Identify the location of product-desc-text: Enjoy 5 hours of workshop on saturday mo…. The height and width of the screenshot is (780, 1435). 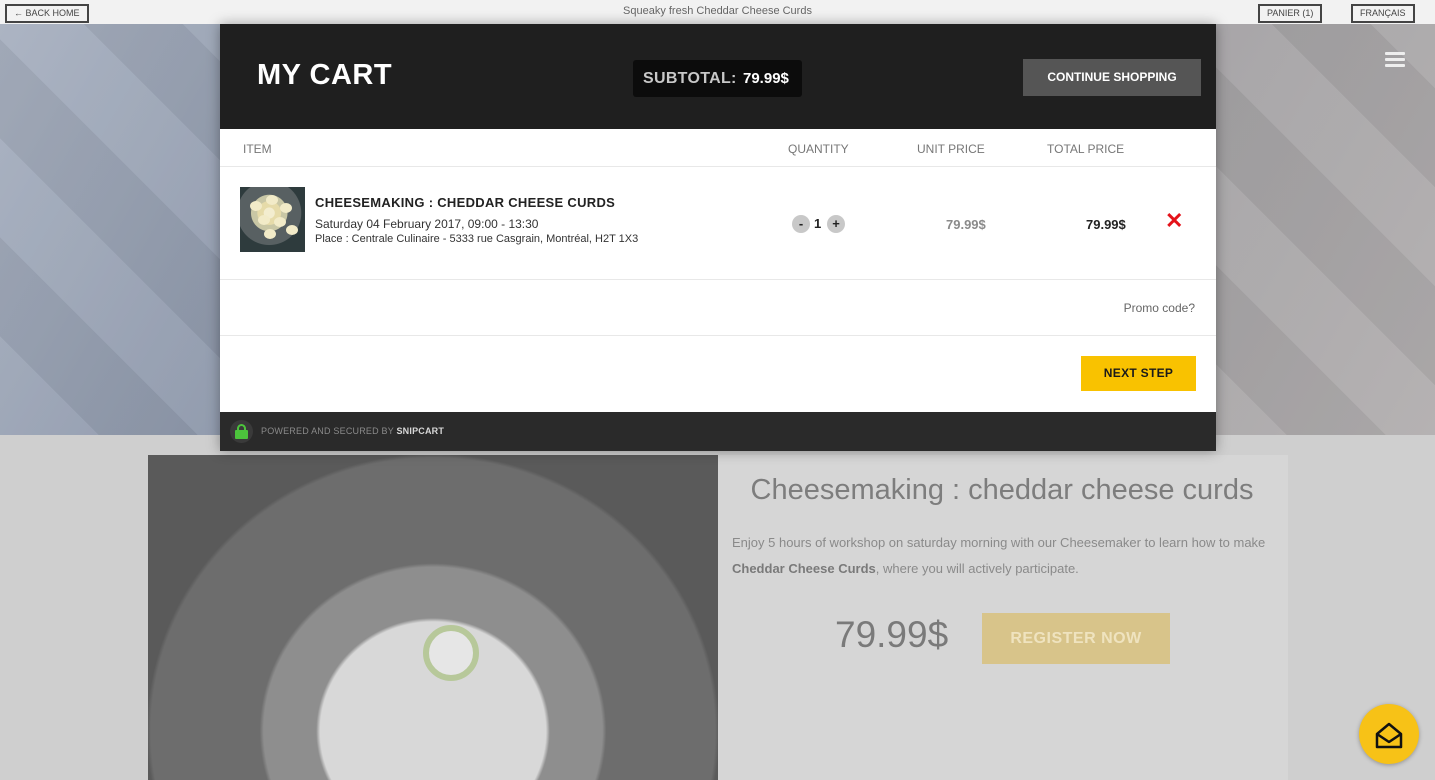
(999, 542).